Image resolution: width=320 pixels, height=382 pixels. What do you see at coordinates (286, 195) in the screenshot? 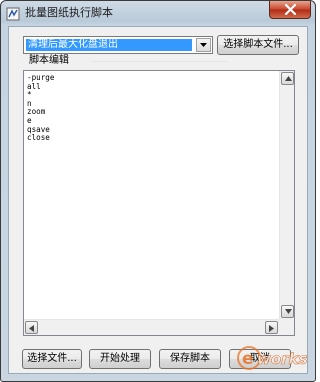
I see `vertical-scrollbar` at bounding box center [286, 195].